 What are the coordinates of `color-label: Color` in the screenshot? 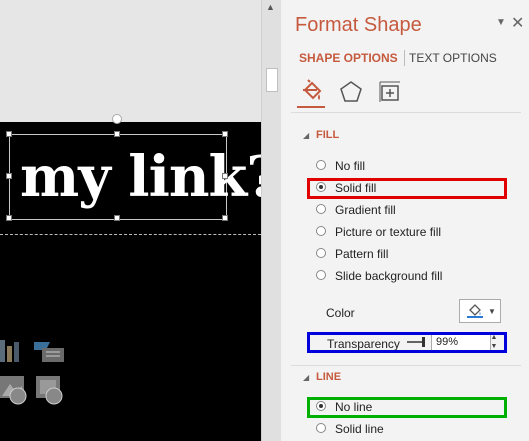 It's located at (340, 313).